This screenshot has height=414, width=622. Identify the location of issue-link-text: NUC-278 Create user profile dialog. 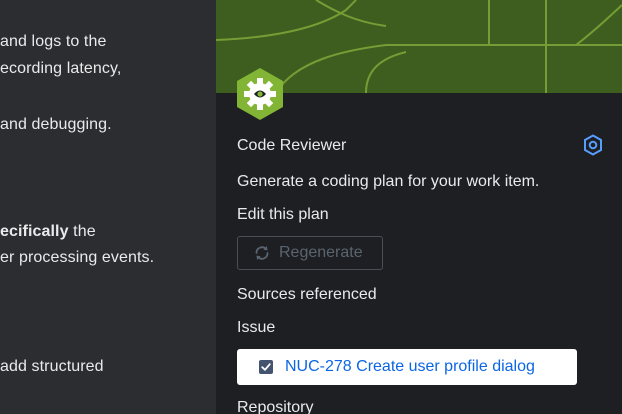
(410, 366).